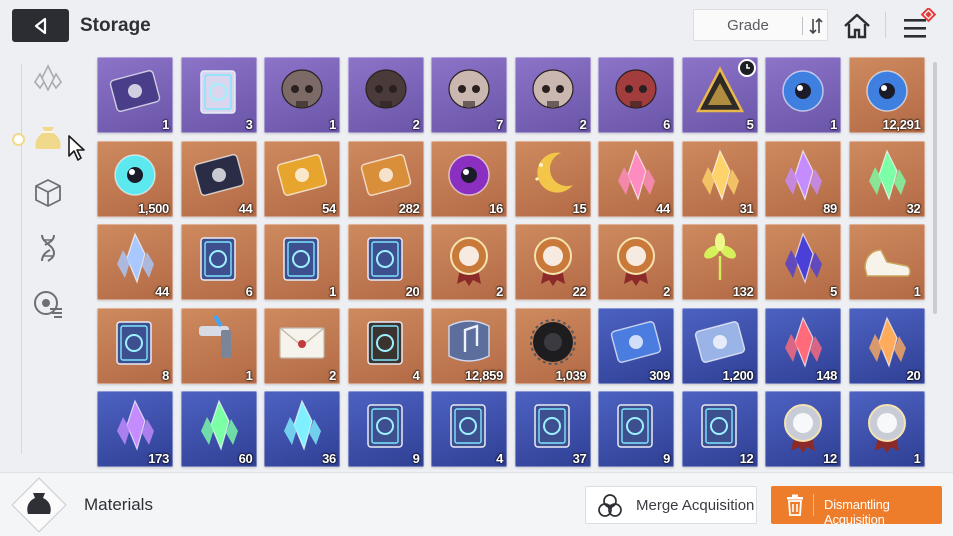  I want to click on item-slot: 12,859, so click(469, 345).